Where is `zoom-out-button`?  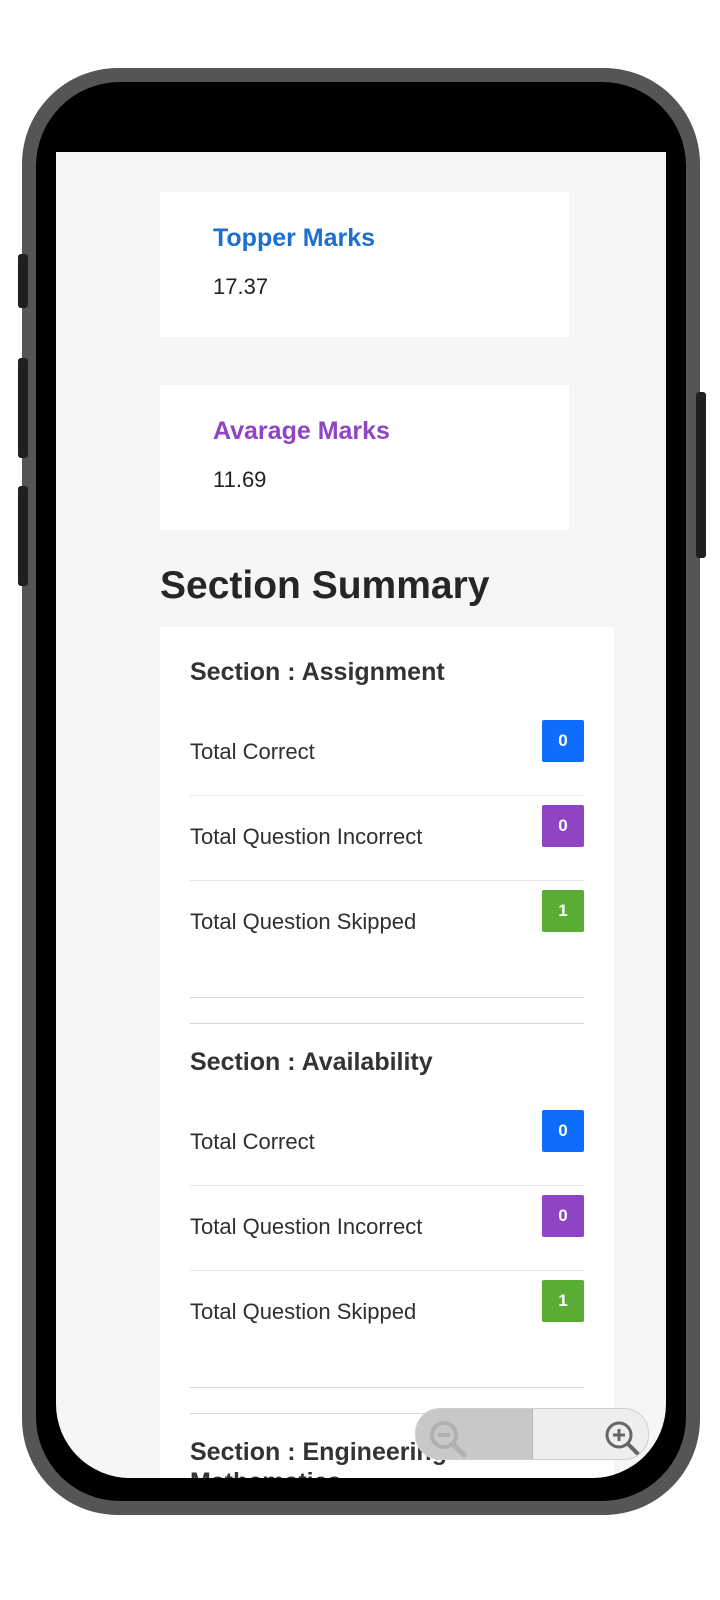 zoom-out-button is located at coordinates (474, 1434).